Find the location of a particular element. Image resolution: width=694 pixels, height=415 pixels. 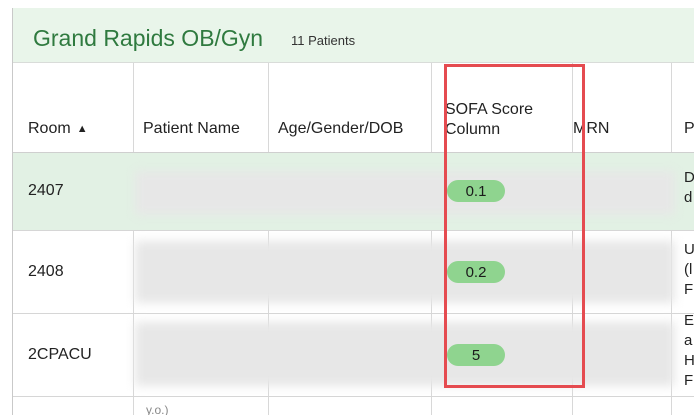

sofa-header-line-2: Column is located at coordinates (473, 129).